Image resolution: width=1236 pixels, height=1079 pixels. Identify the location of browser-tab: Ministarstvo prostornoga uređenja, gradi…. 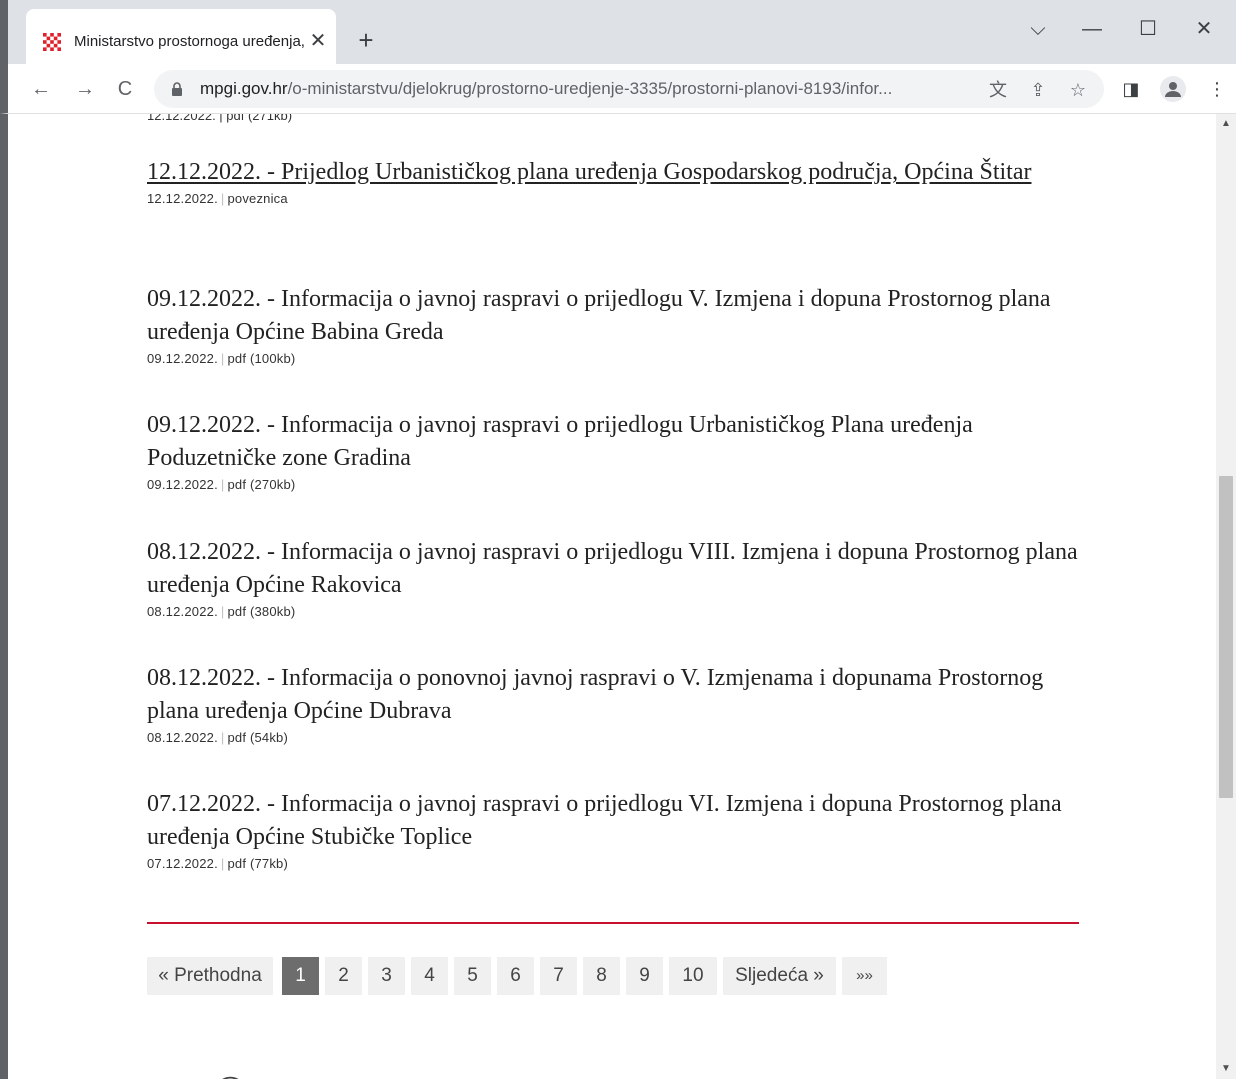
(181, 36).